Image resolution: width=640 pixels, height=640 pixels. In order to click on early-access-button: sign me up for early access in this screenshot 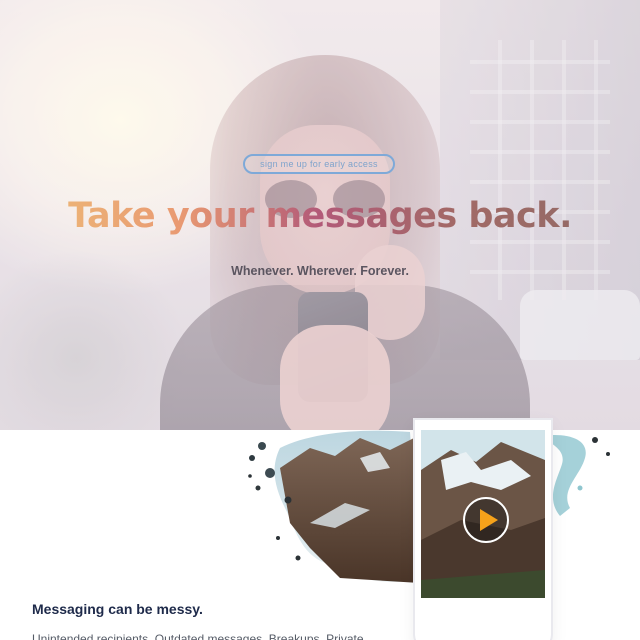, I will do `click(319, 164)`.